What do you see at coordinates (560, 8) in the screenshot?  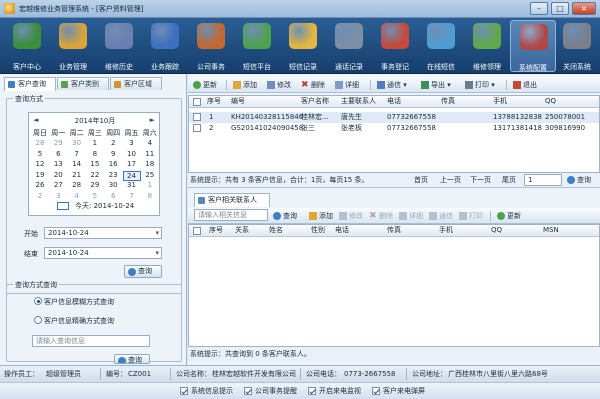 I see `maximize-button: □` at bounding box center [560, 8].